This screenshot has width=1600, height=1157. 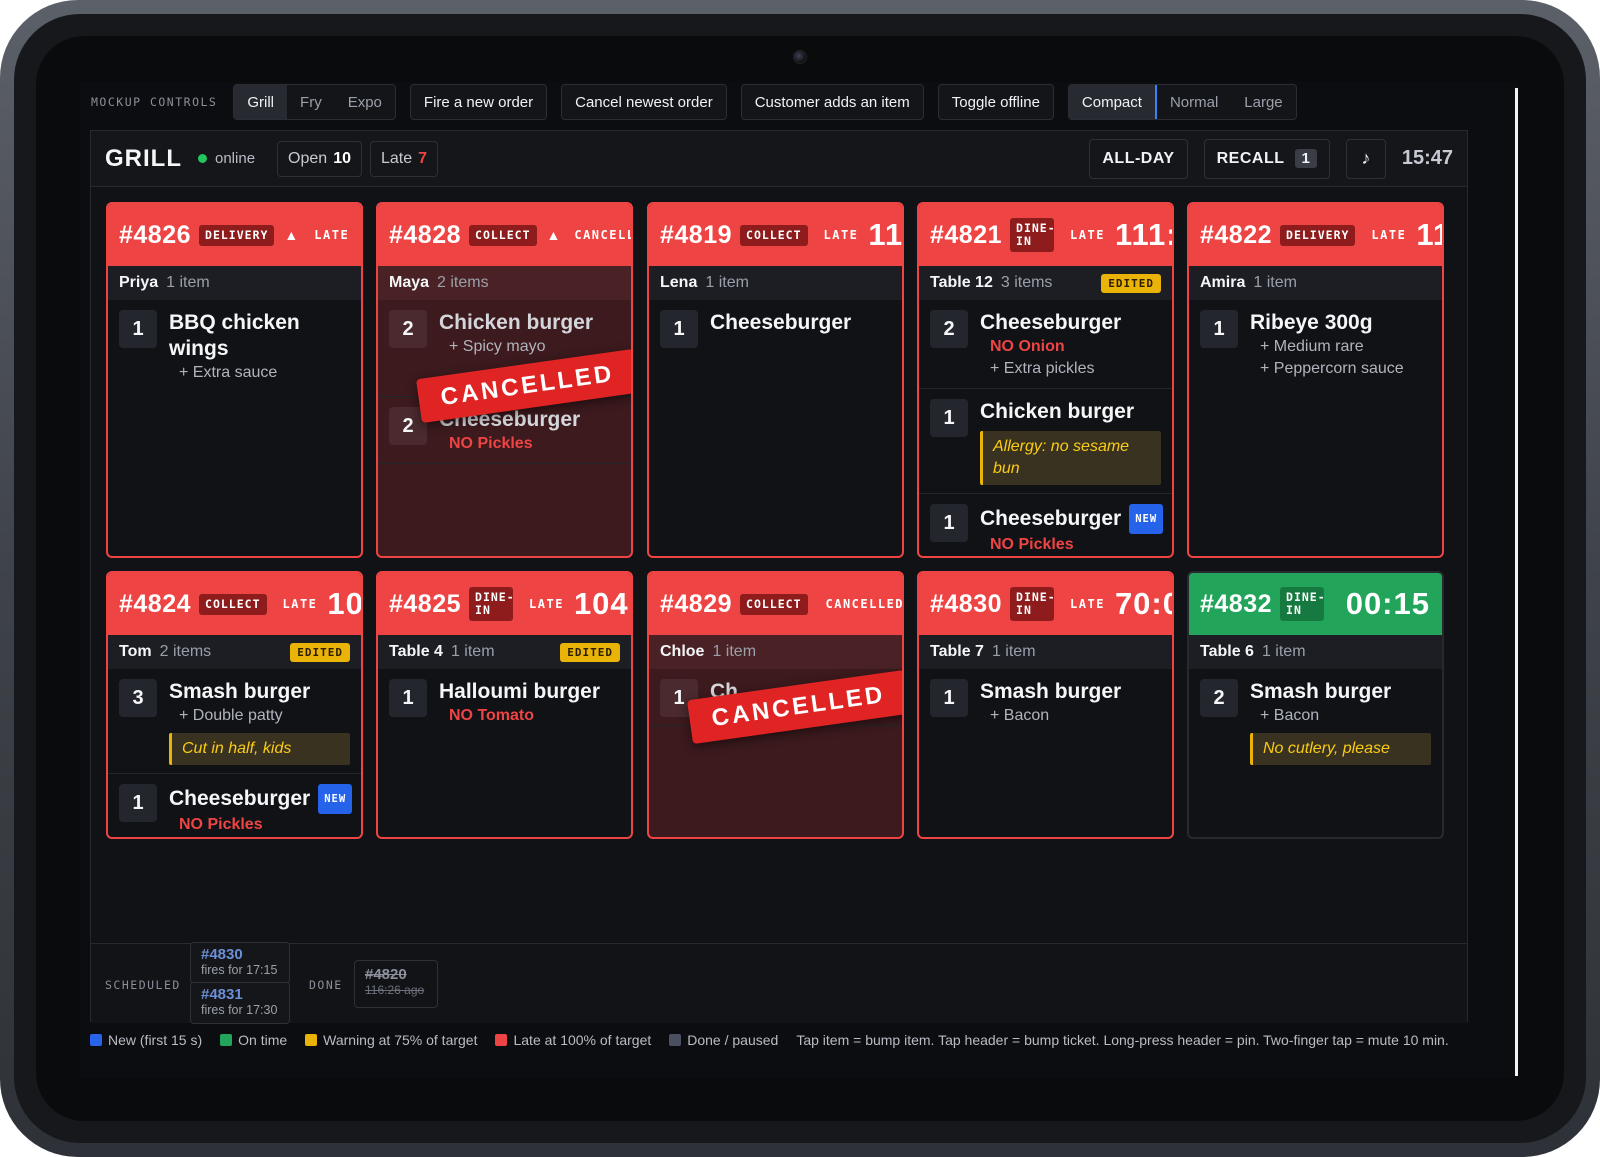 I want to click on ticket-header: #4826 DELIVERY ▲ LATE 1, so click(x=234, y=235).